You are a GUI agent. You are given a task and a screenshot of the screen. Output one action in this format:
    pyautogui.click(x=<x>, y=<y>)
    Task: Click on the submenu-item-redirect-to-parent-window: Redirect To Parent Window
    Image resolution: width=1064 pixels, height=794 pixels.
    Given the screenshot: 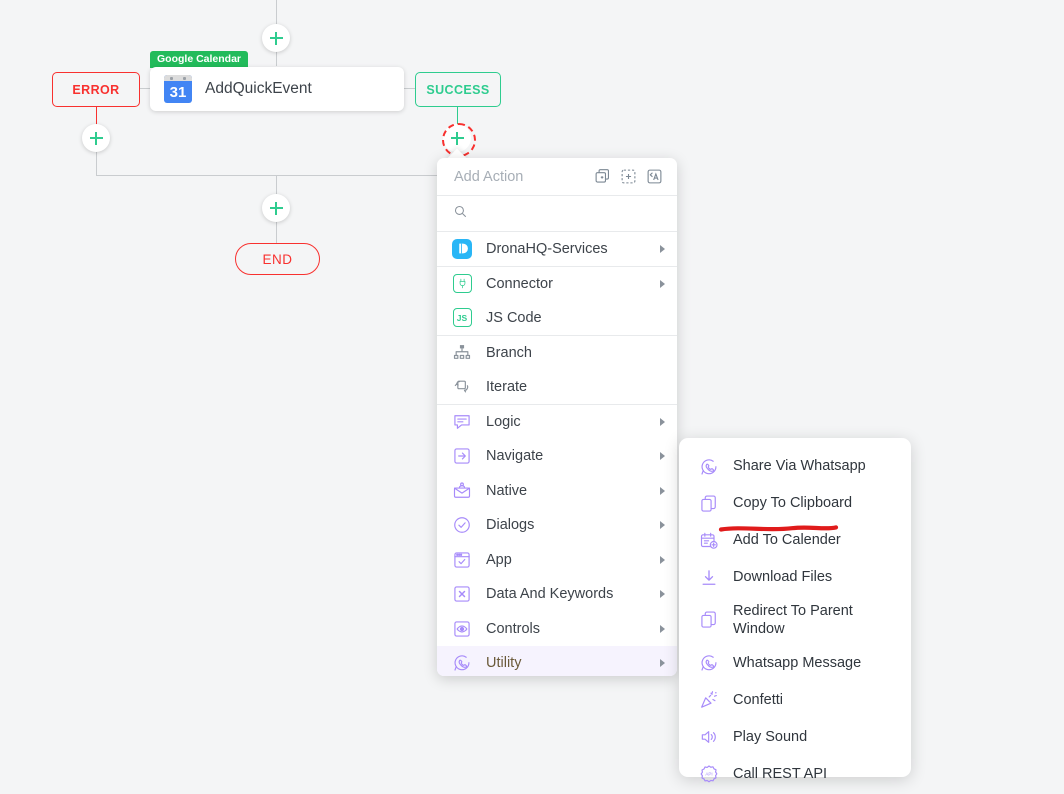 What is the action you would take?
    pyautogui.click(x=795, y=620)
    